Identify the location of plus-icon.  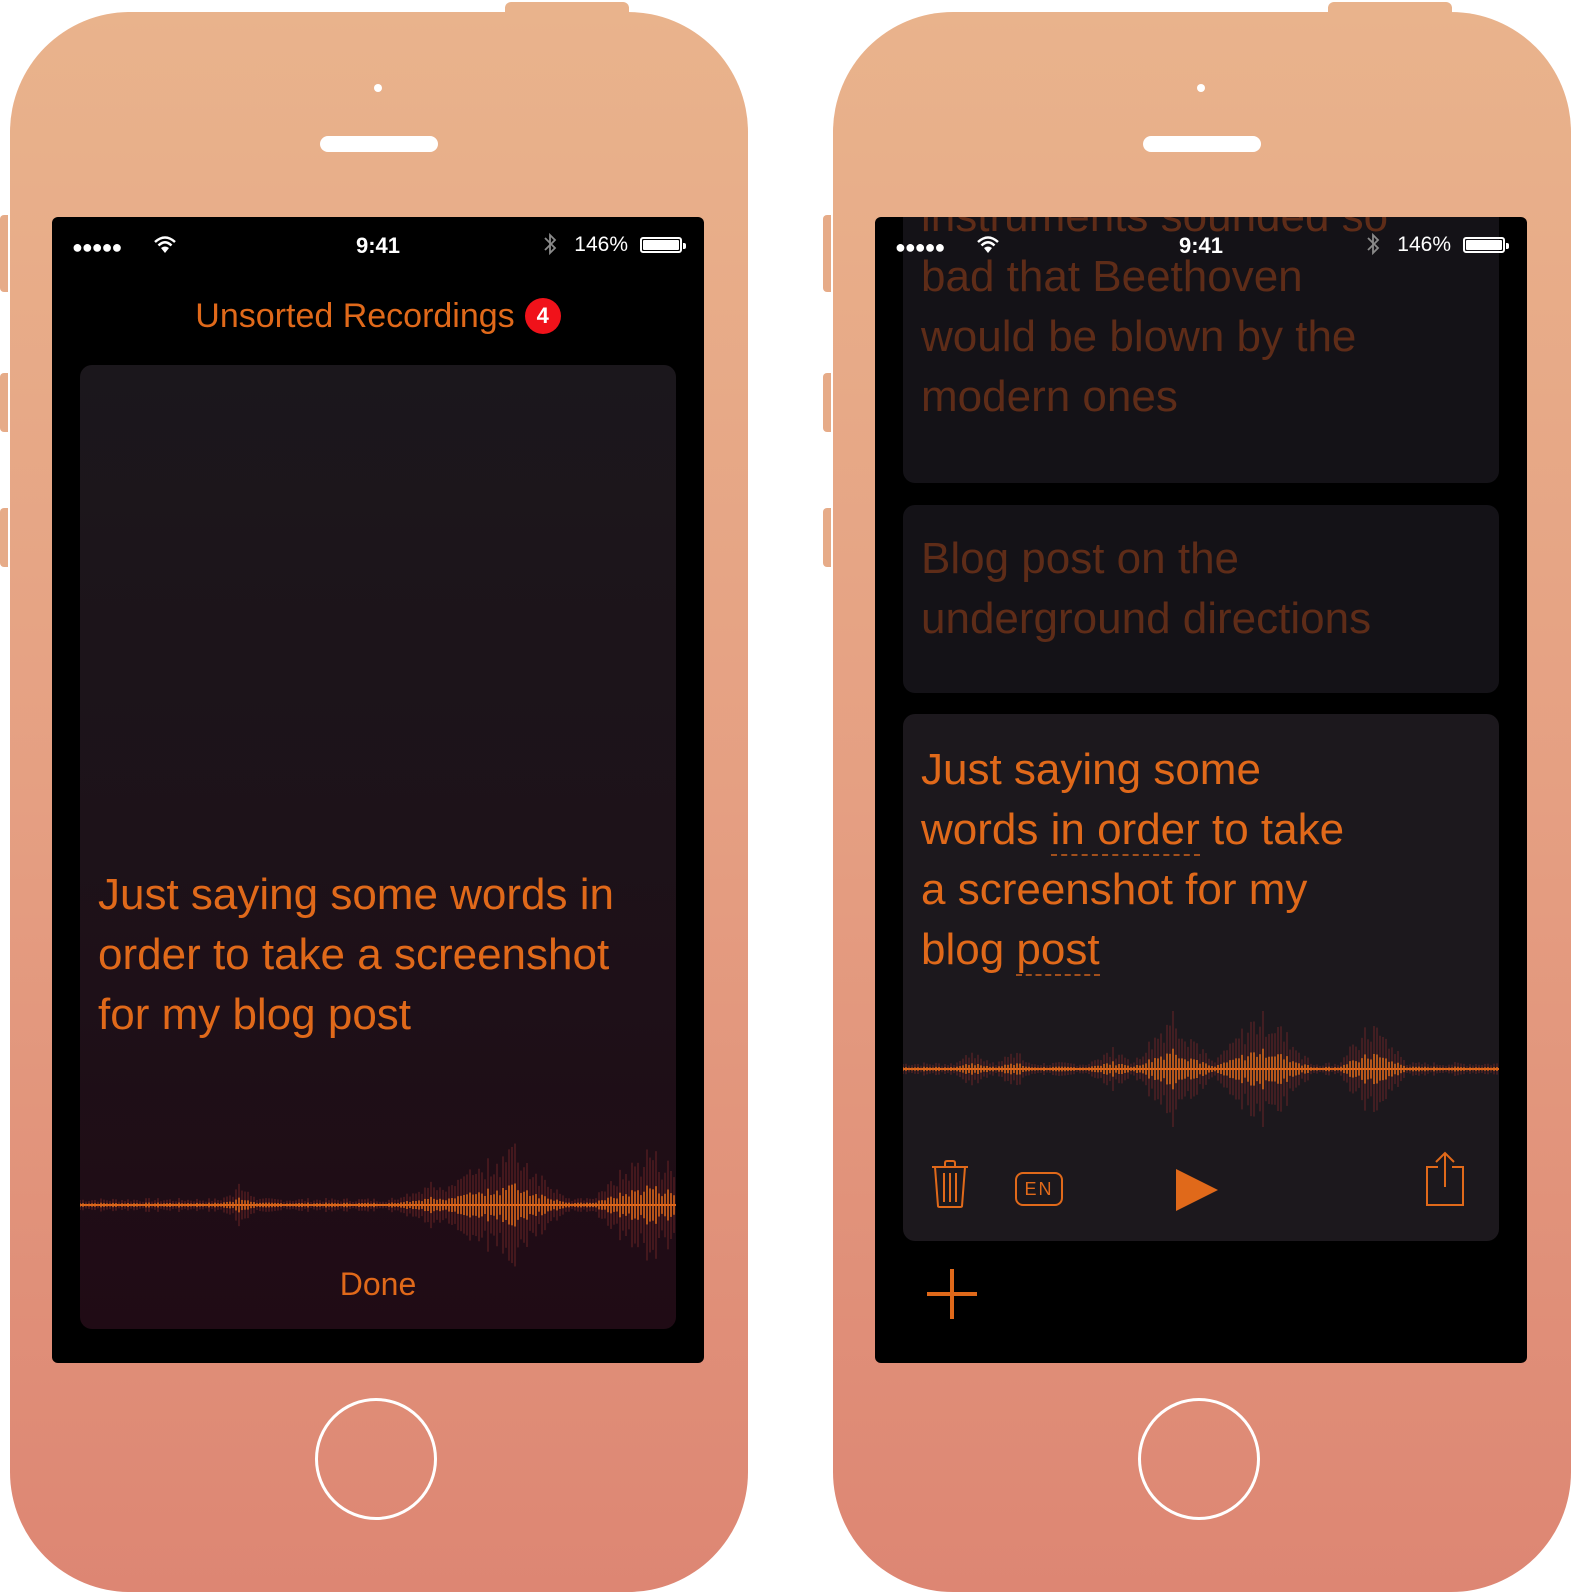
(952, 1294).